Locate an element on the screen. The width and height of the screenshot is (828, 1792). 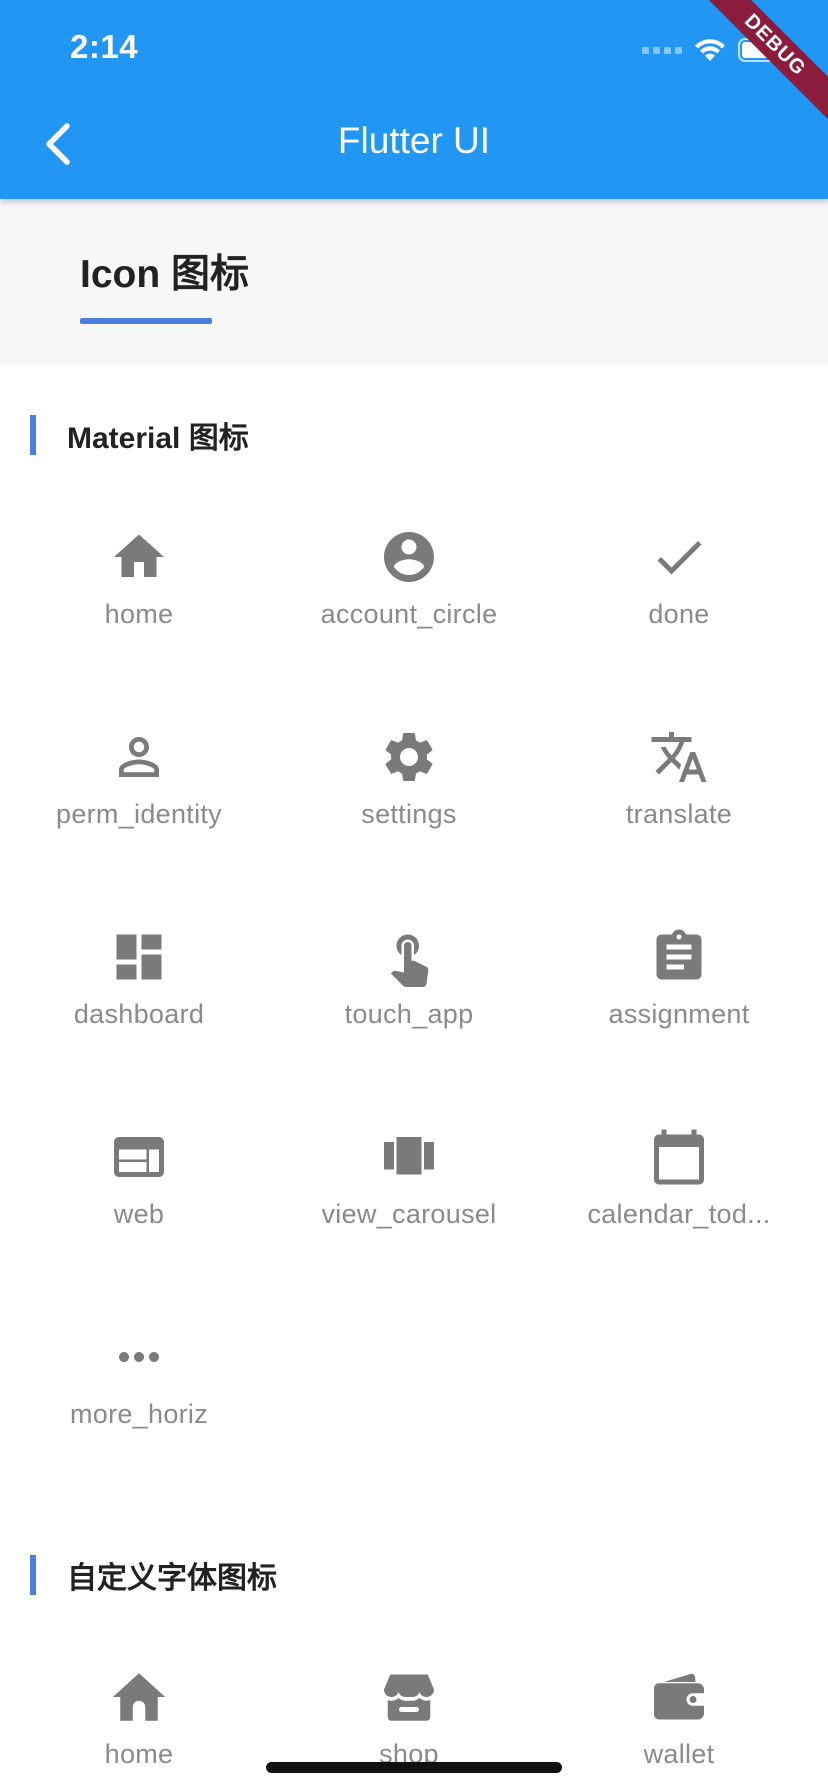
custom-icon-item-wallet: wallet is located at coordinates (679, 1729).